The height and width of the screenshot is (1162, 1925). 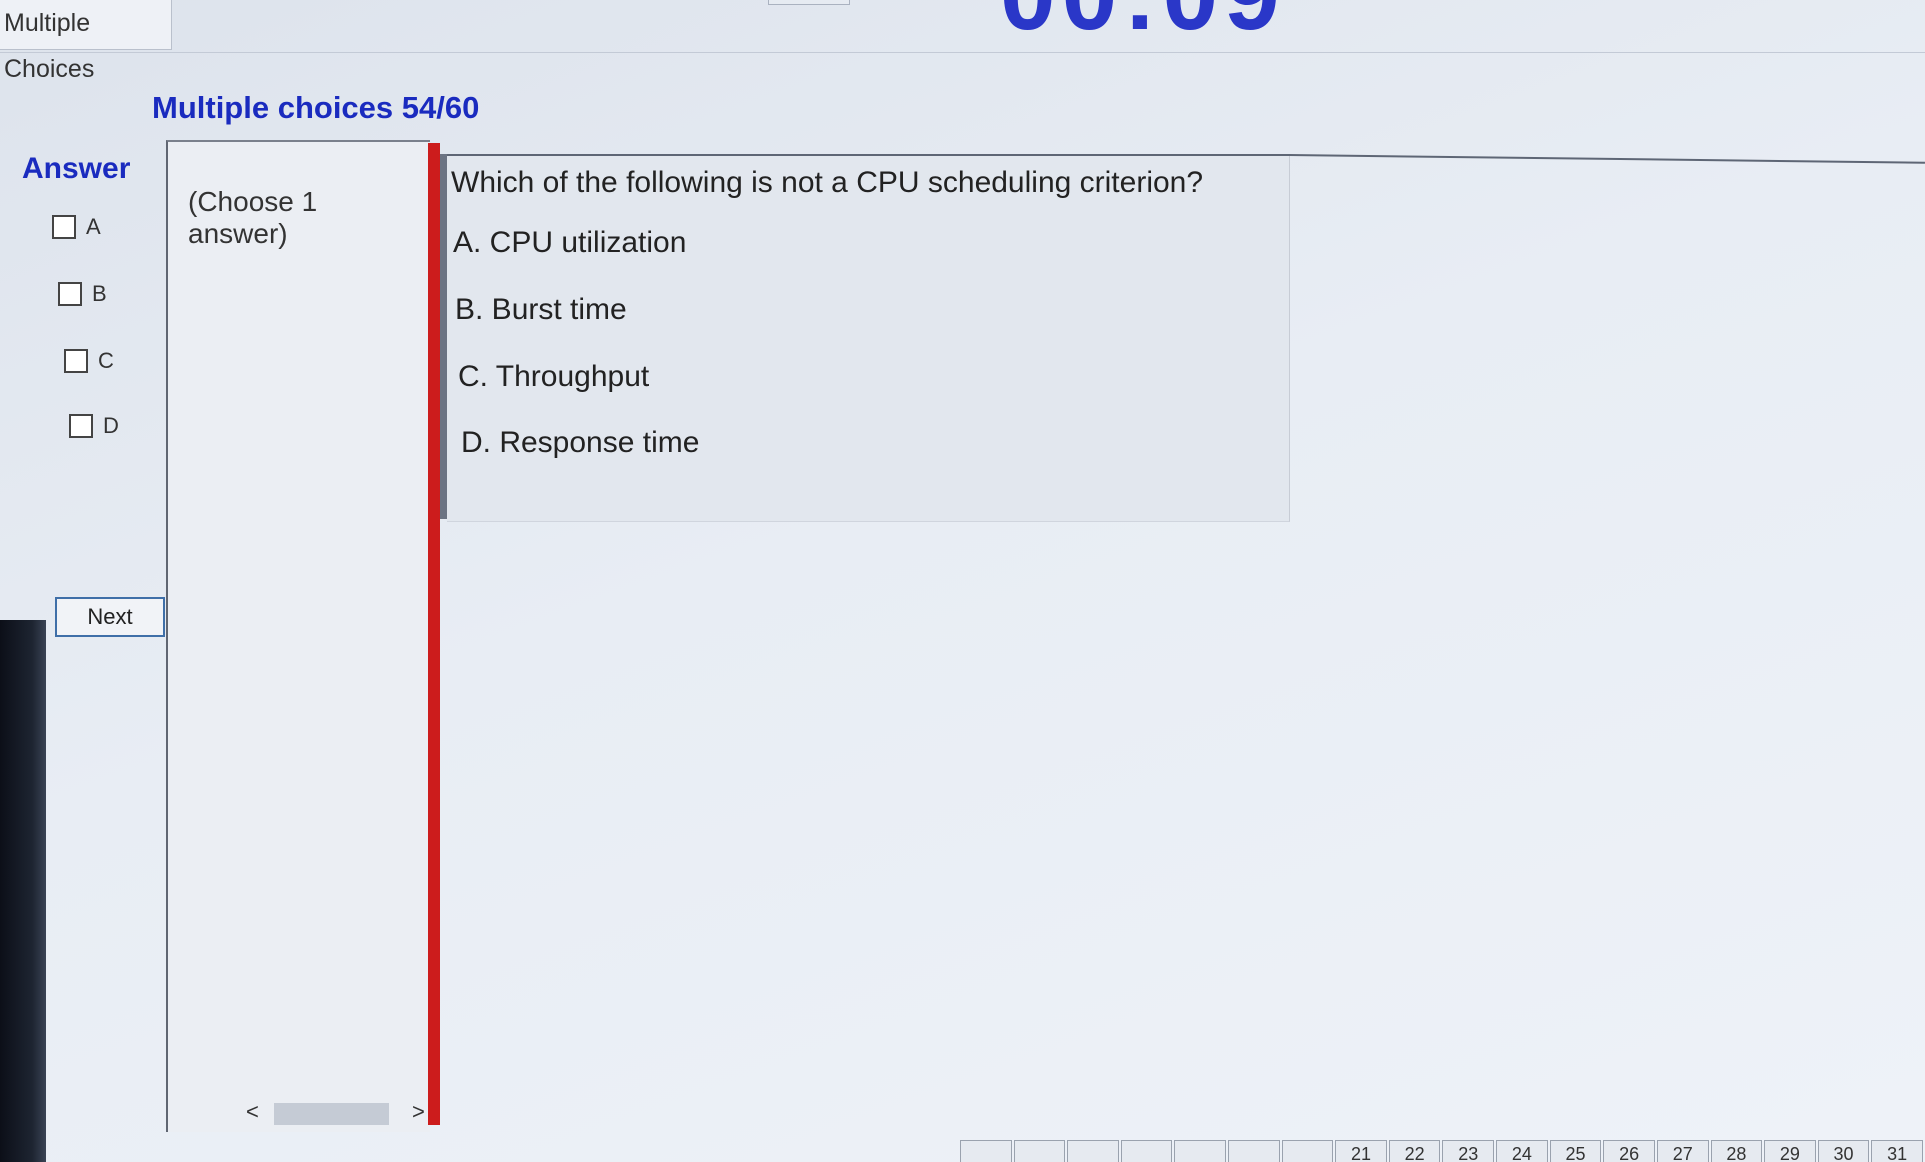 I want to click on page-button-25: 25, so click(x=1575, y=1151).